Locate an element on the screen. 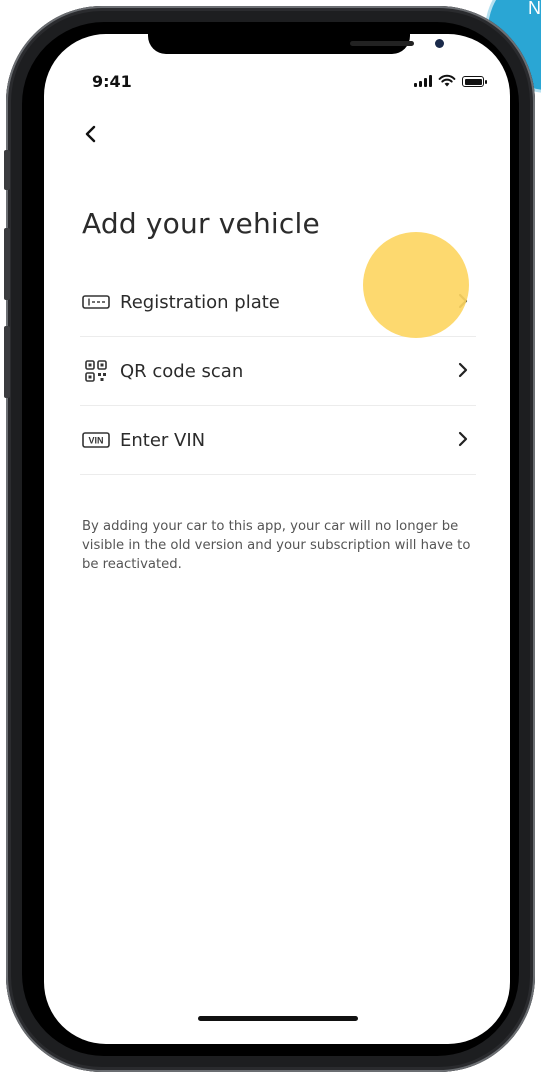 Image resolution: width=541 pixels, height=1078 pixels. cellular-signal-icon is located at coordinates (423, 81).